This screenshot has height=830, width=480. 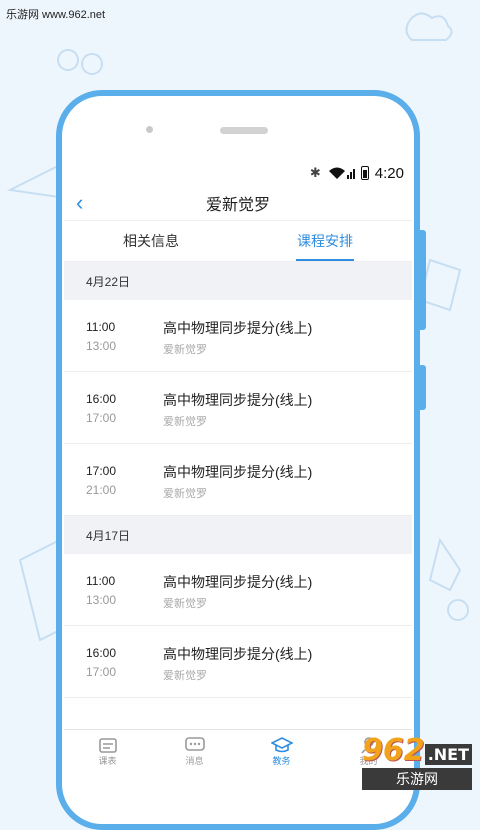 I want to click on top-bar: ‹ 爱新觉罗, so click(x=238, y=203).